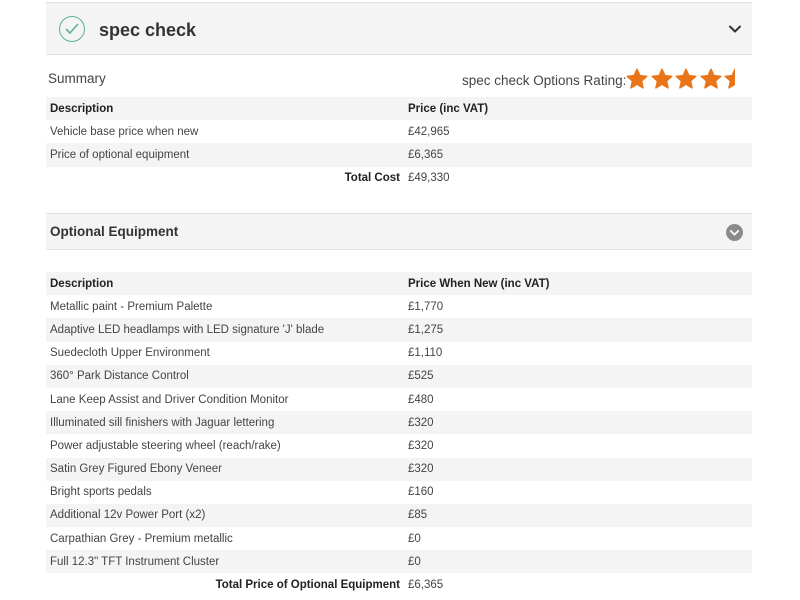  What do you see at coordinates (101, 492) in the screenshot?
I see `row-description: Bright sports pedals` at bounding box center [101, 492].